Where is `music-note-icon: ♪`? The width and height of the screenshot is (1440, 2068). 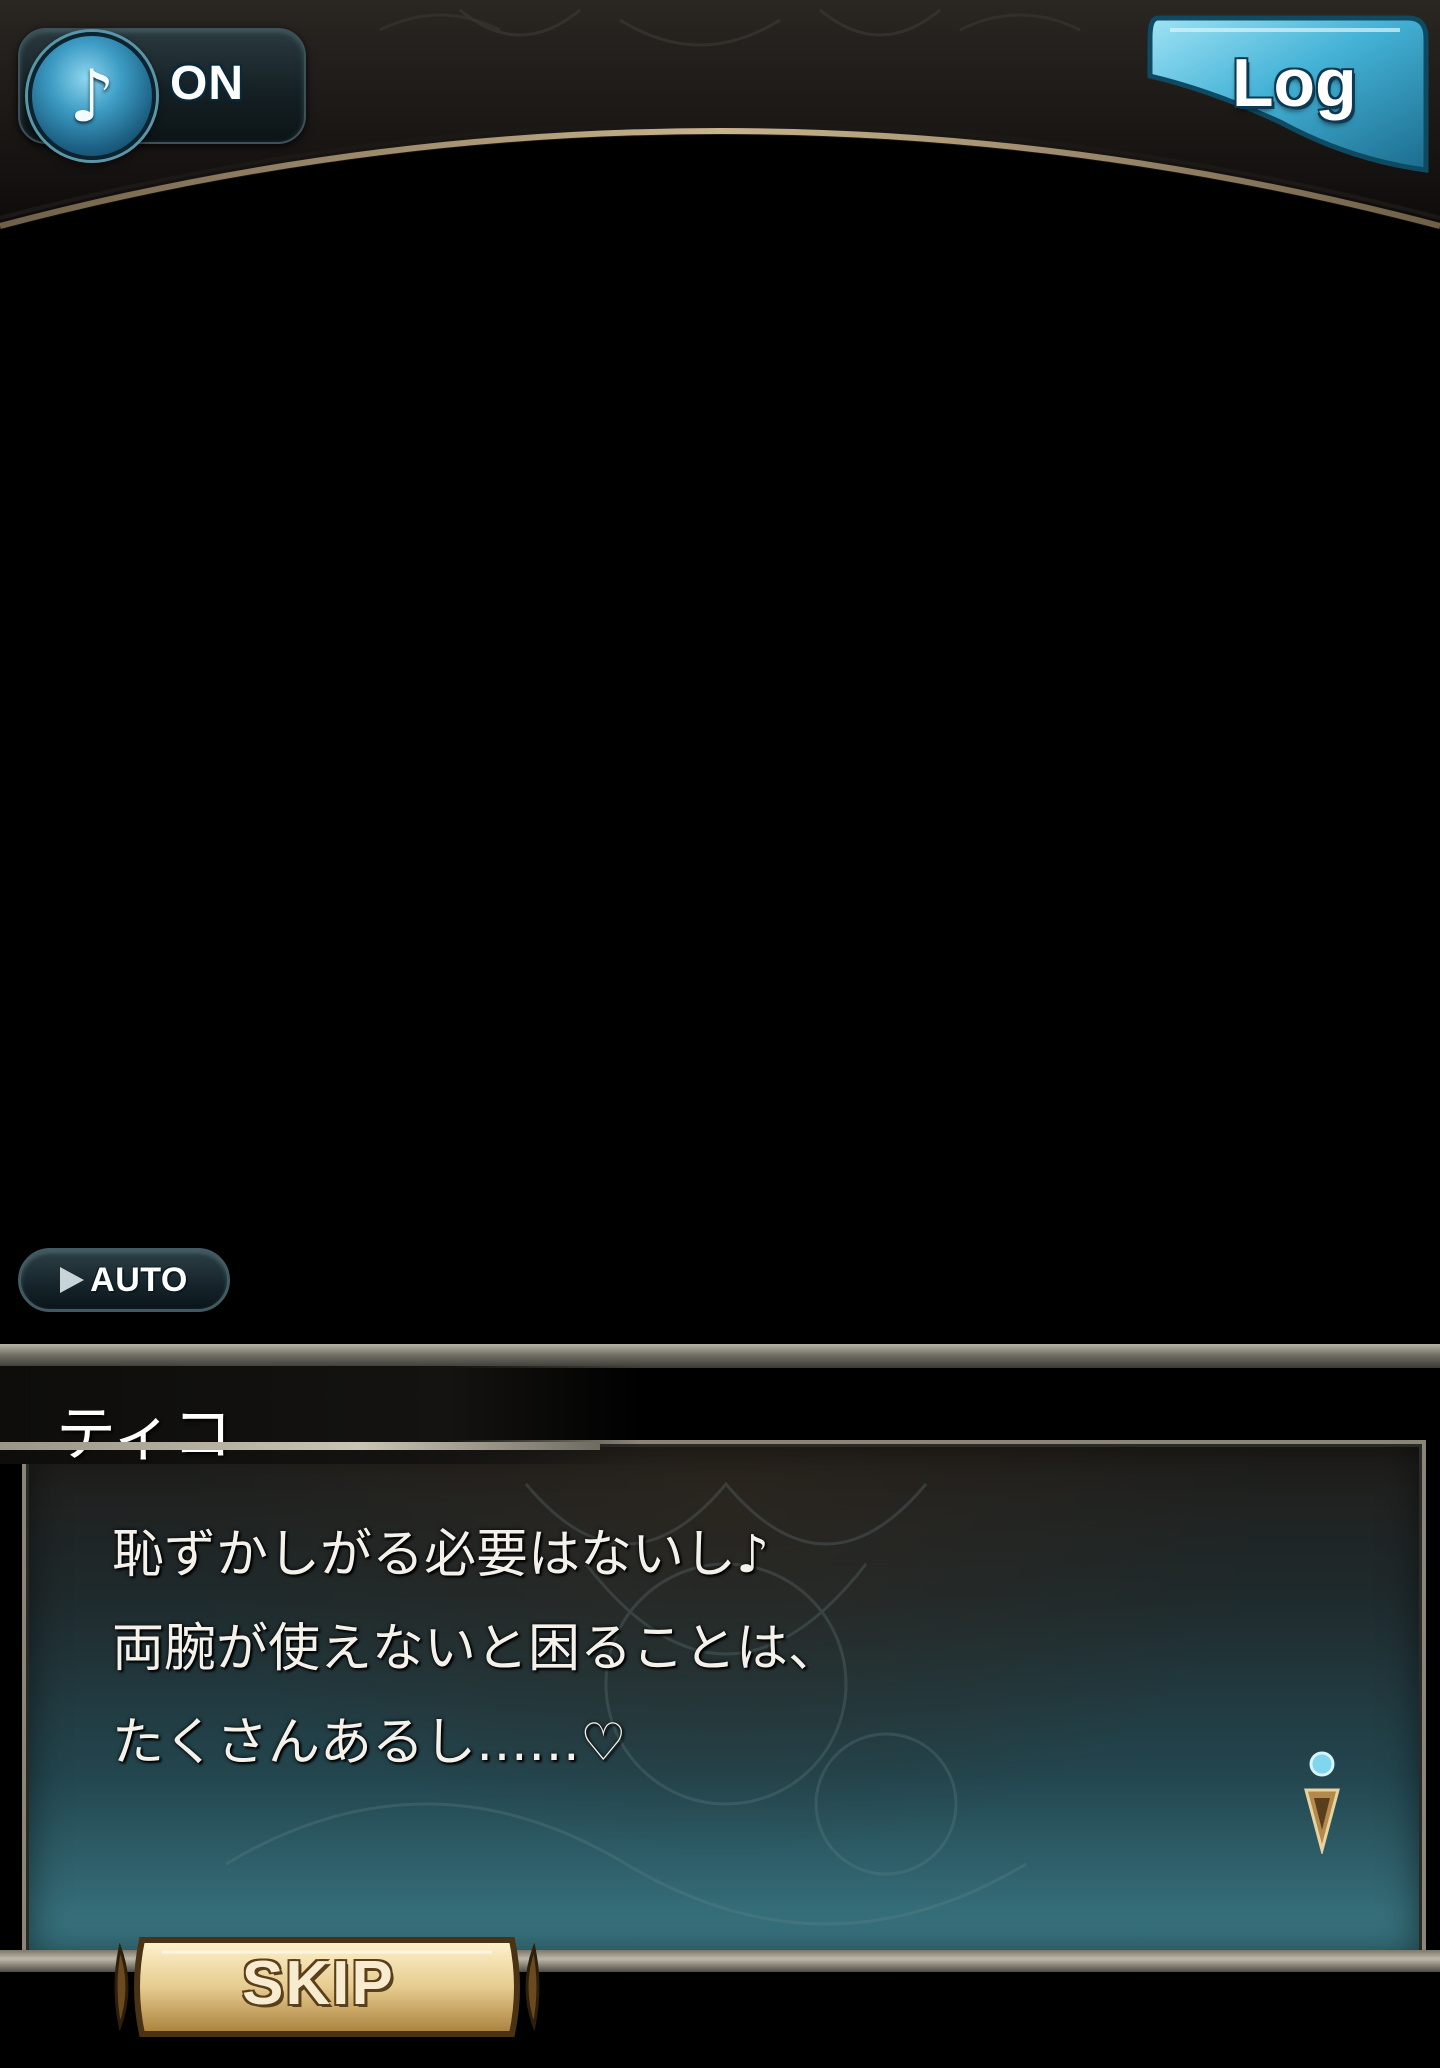 music-note-icon: ♪ is located at coordinates (92, 96).